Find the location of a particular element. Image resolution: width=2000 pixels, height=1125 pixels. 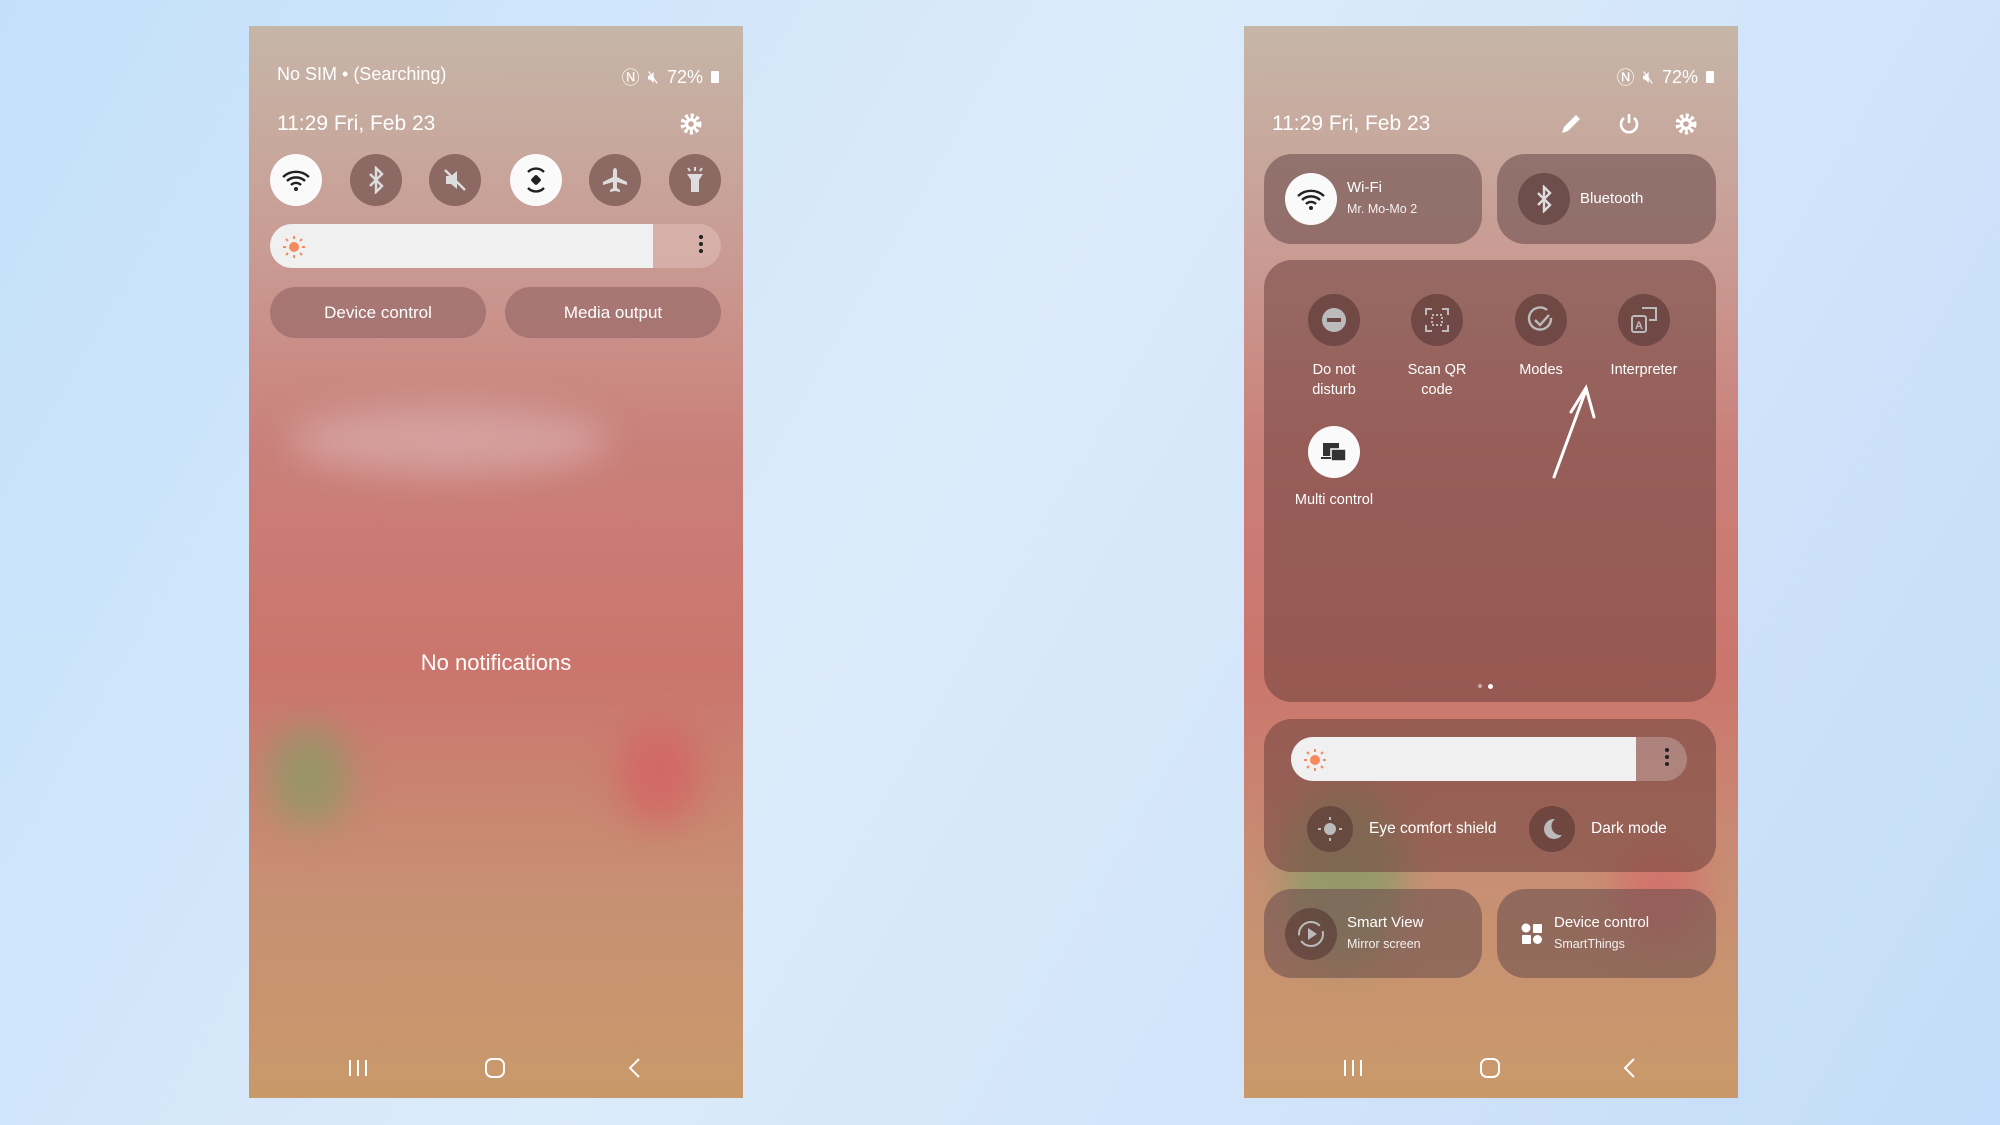

bluetooth-title: Bluetooth is located at coordinates (1612, 198).